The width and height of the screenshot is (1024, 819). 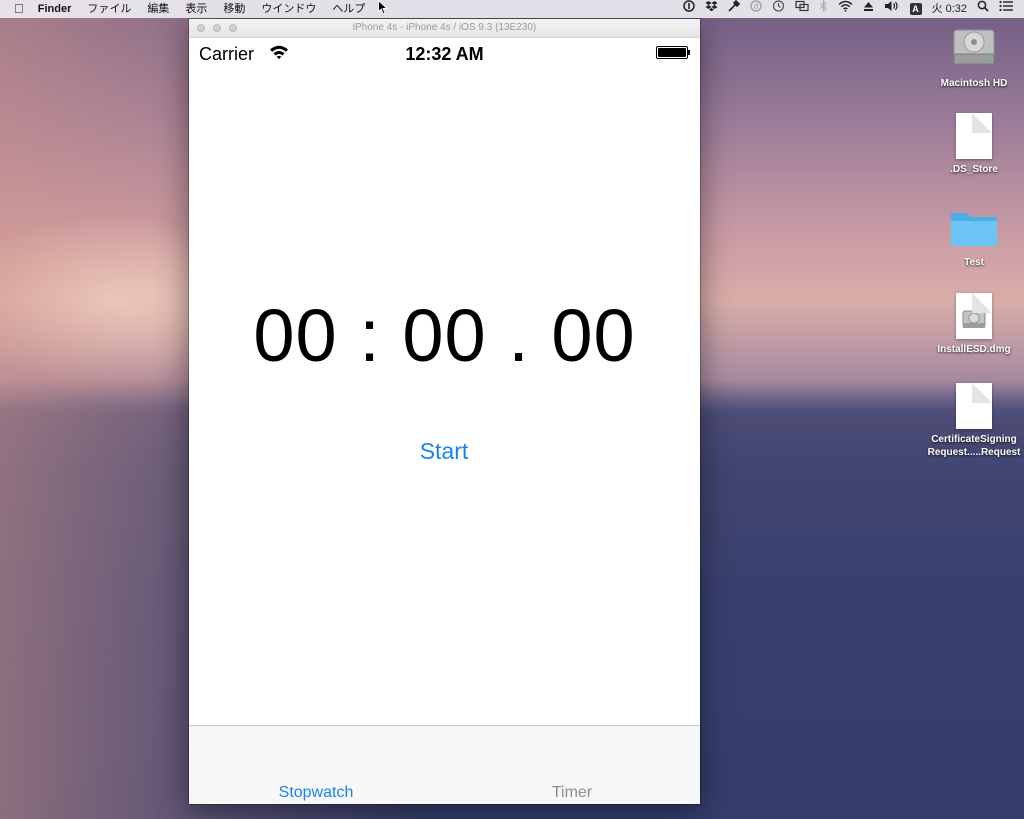 What do you see at coordinates (974, 316) in the screenshot?
I see `disk-image-icon` at bounding box center [974, 316].